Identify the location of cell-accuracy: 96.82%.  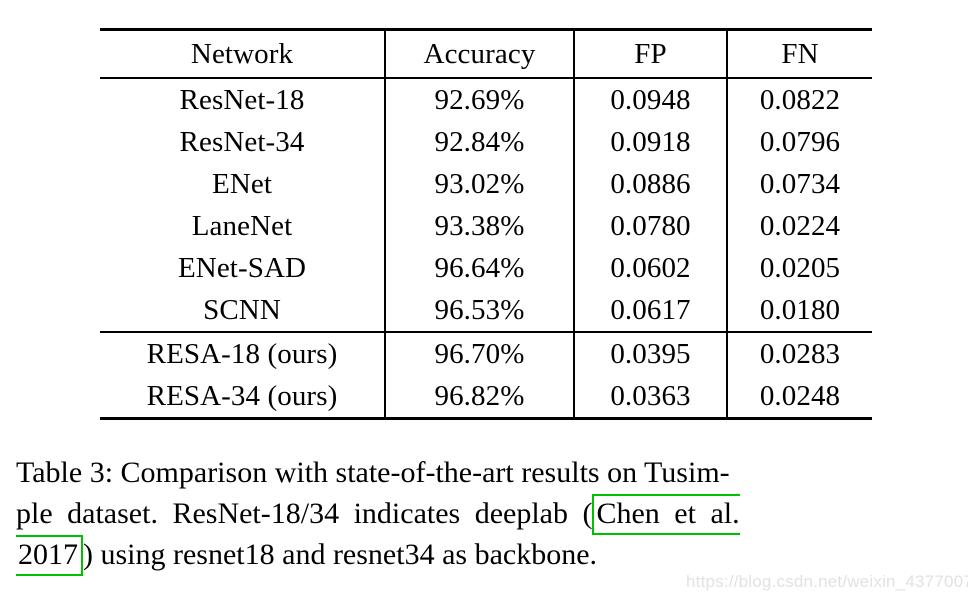
(480, 397).